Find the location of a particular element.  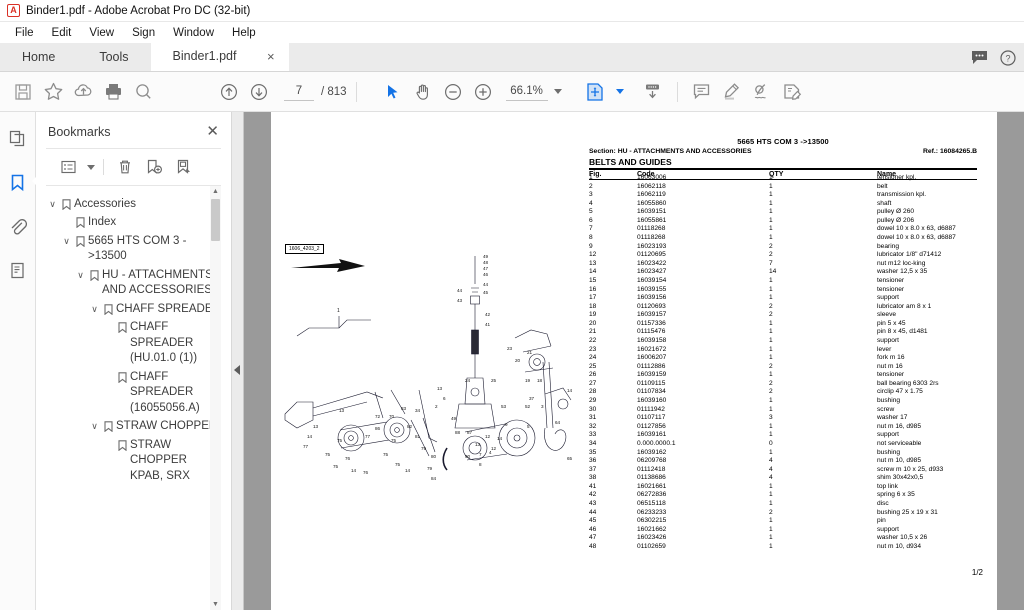

cell-code: 01138686 is located at coordinates (651, 478).